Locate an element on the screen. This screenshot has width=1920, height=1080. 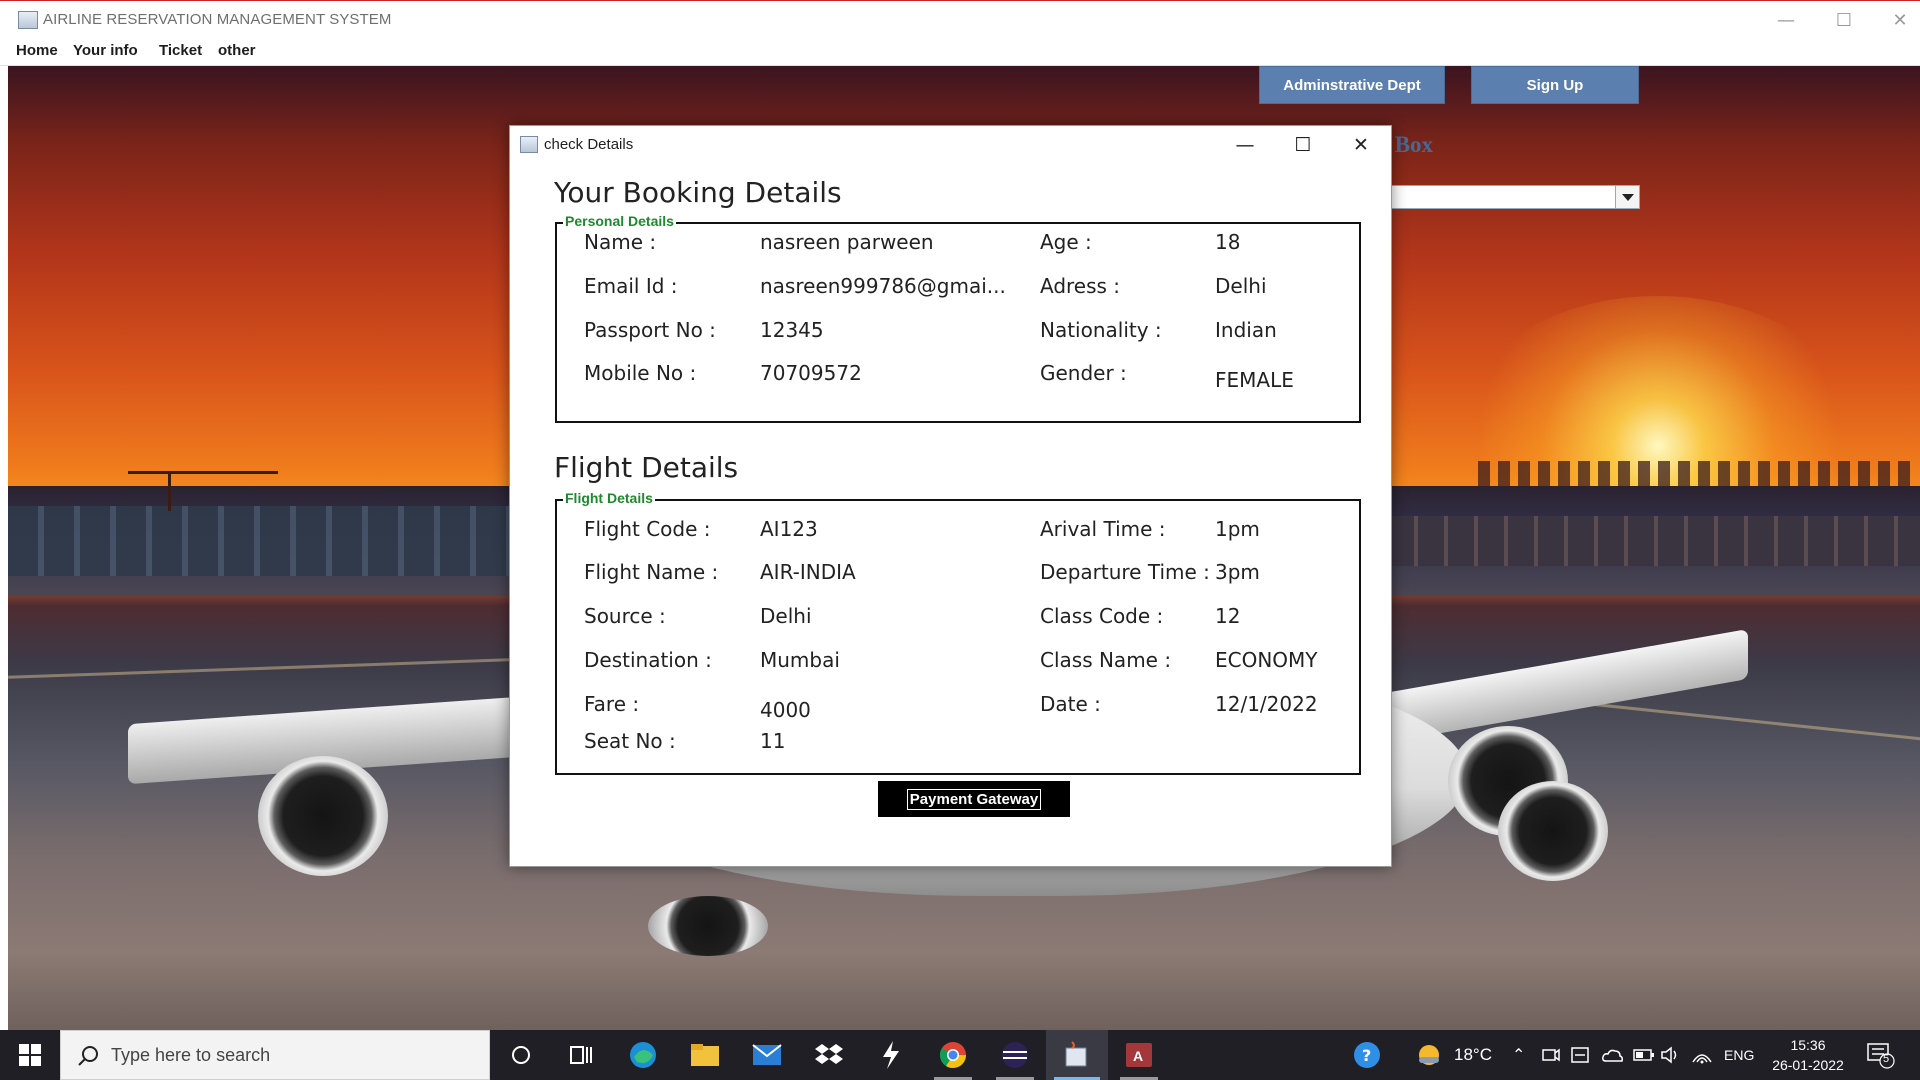
address-label: Adress : is located at coordinates (1080, 286).